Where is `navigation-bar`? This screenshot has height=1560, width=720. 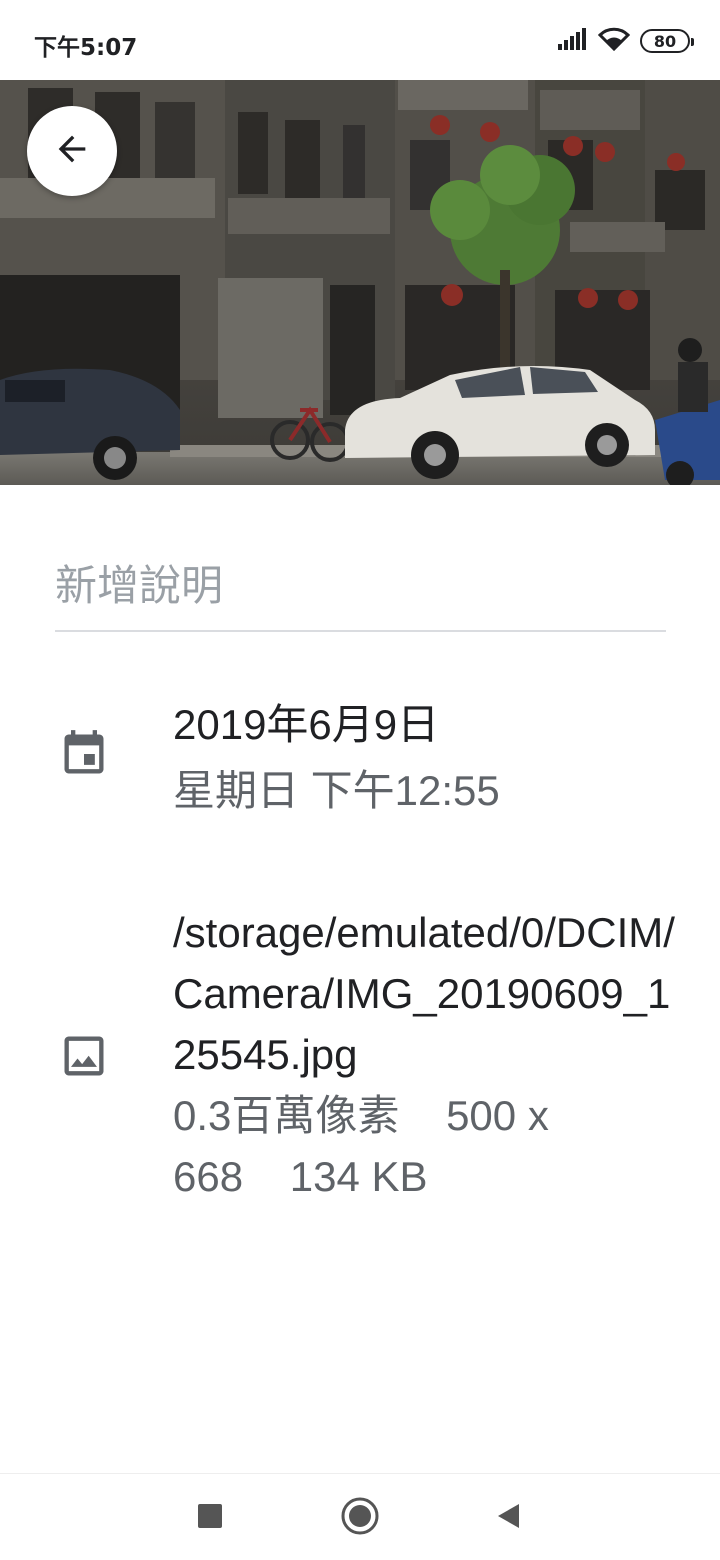 navigation-bar is located at coordinates (360, 1516).